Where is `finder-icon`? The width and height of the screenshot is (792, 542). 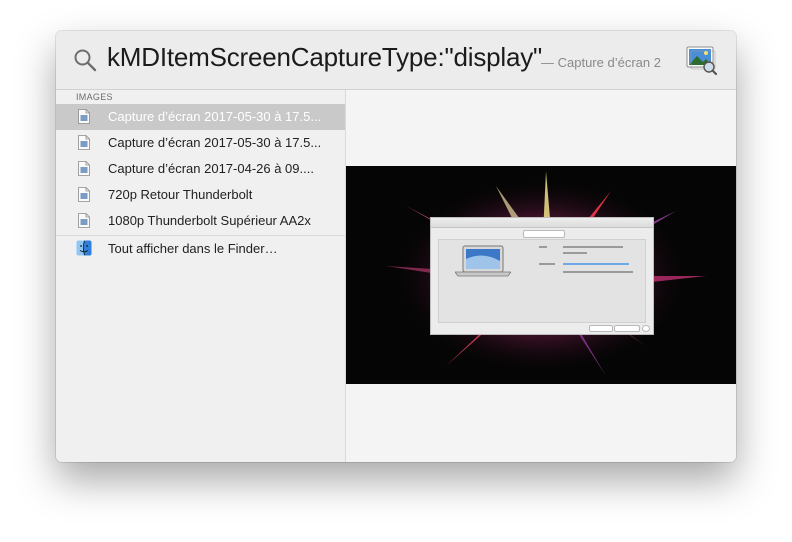
finder-icon is located at coordinates (84, 248).